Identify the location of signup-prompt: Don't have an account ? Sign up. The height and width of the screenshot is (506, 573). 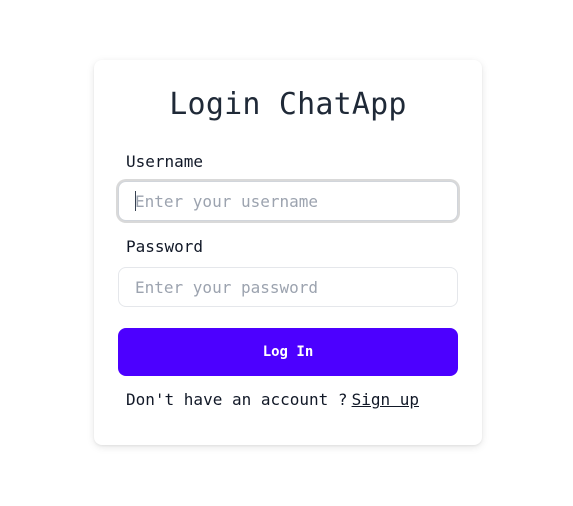
(272, 399).